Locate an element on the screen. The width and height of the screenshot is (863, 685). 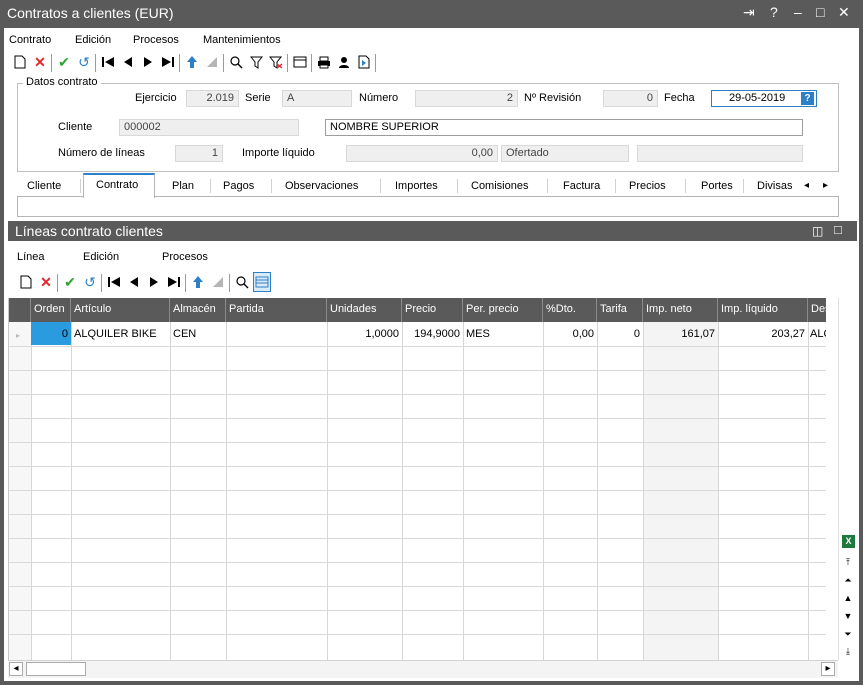
tab-plan: Plan is located at coordinates (183, 187).